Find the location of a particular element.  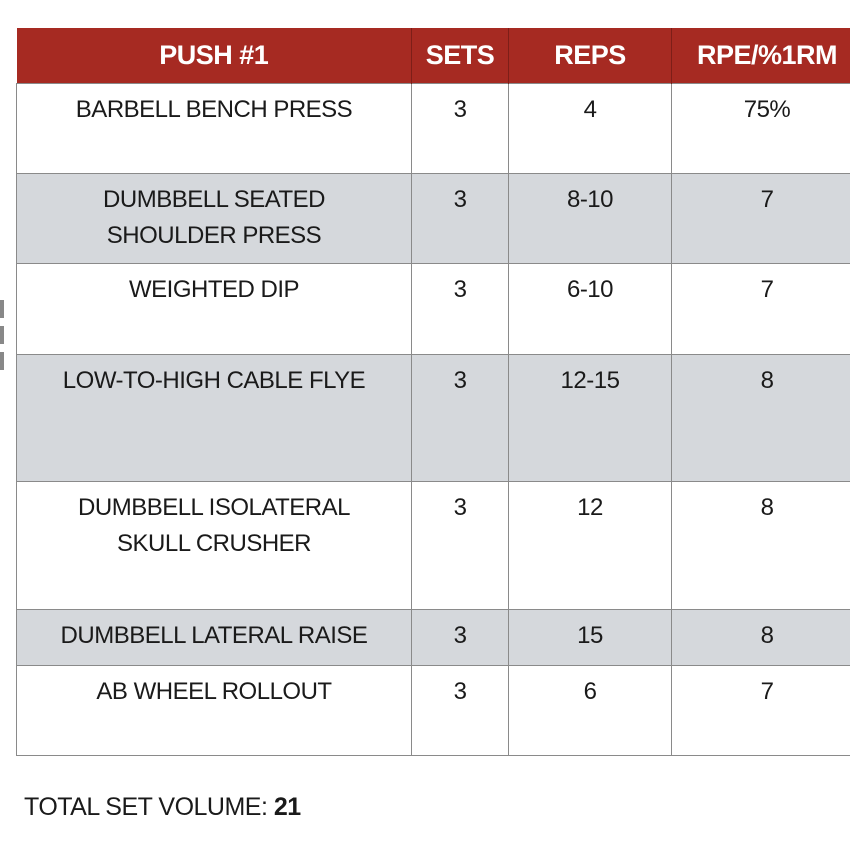

reps-cell: 8-10 is located at coordinates (590, 218).